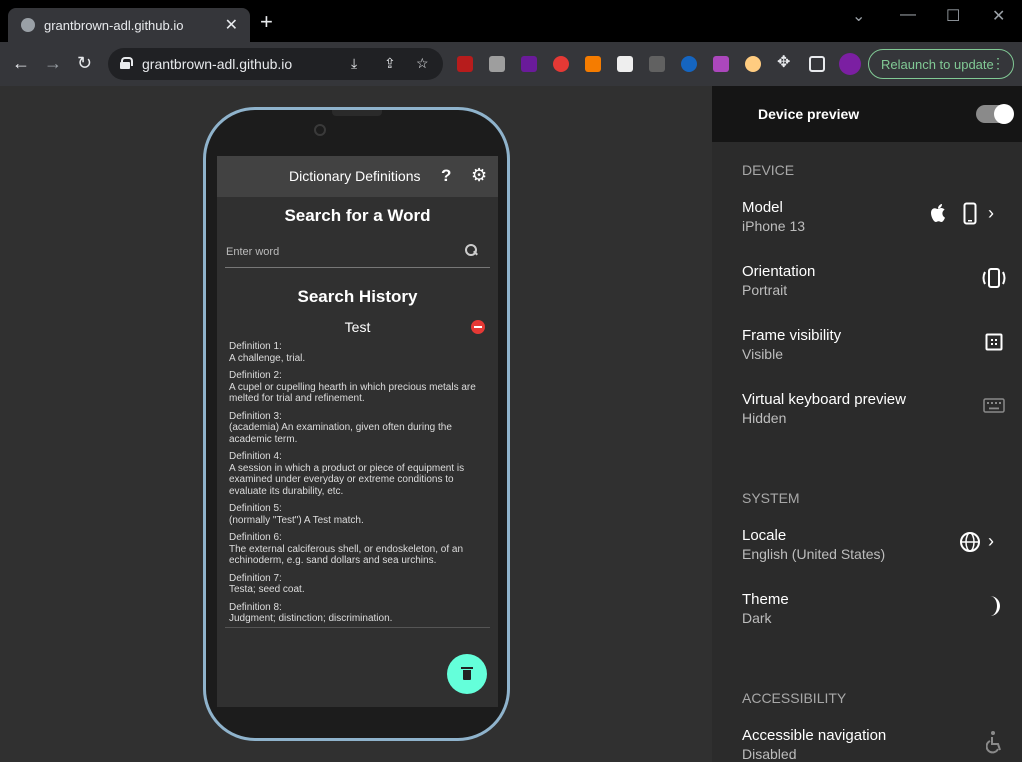 The width and height of the screenshot is (1022, 762). Describe the element at coordinates (231, 25) in the screenshot. I see `close-tab-icon: ✕` at that location.